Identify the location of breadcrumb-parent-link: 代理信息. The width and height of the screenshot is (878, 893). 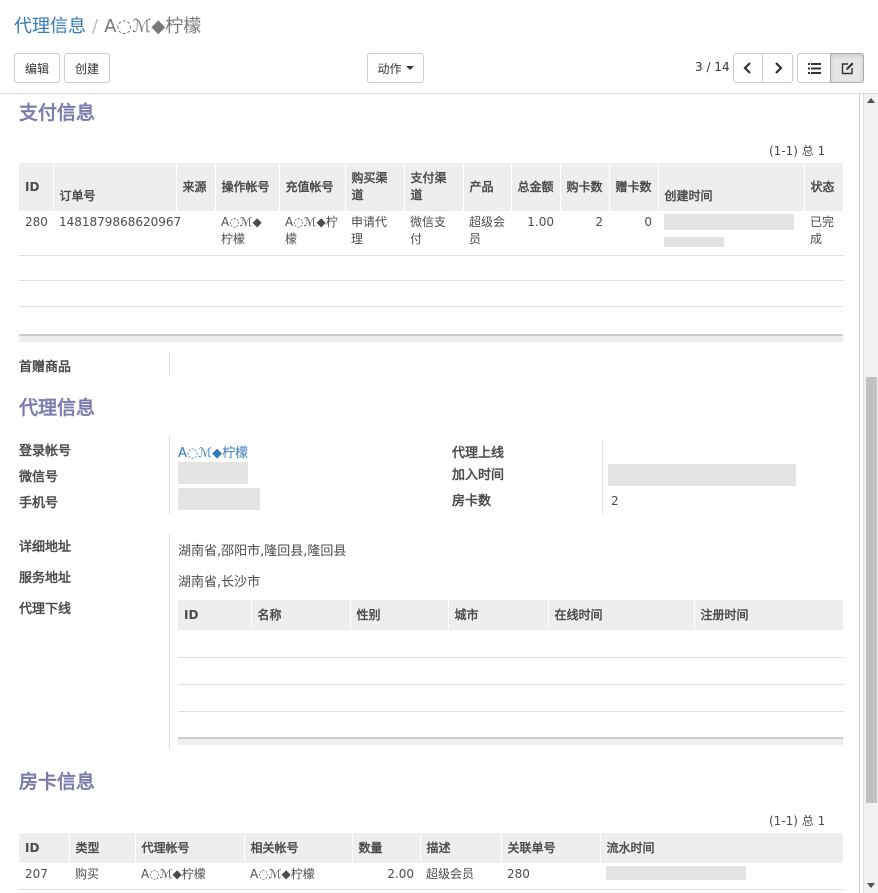
(50, 26).